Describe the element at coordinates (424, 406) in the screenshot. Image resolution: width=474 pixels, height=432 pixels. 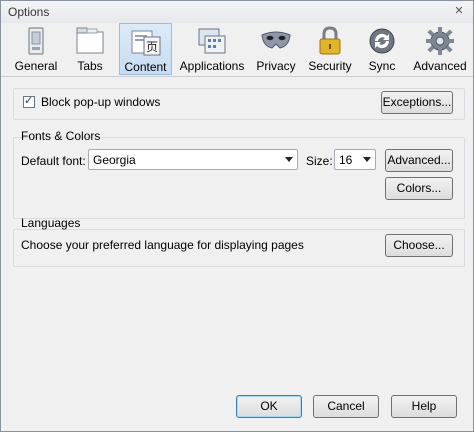
I see `help-button: Help` at that location.